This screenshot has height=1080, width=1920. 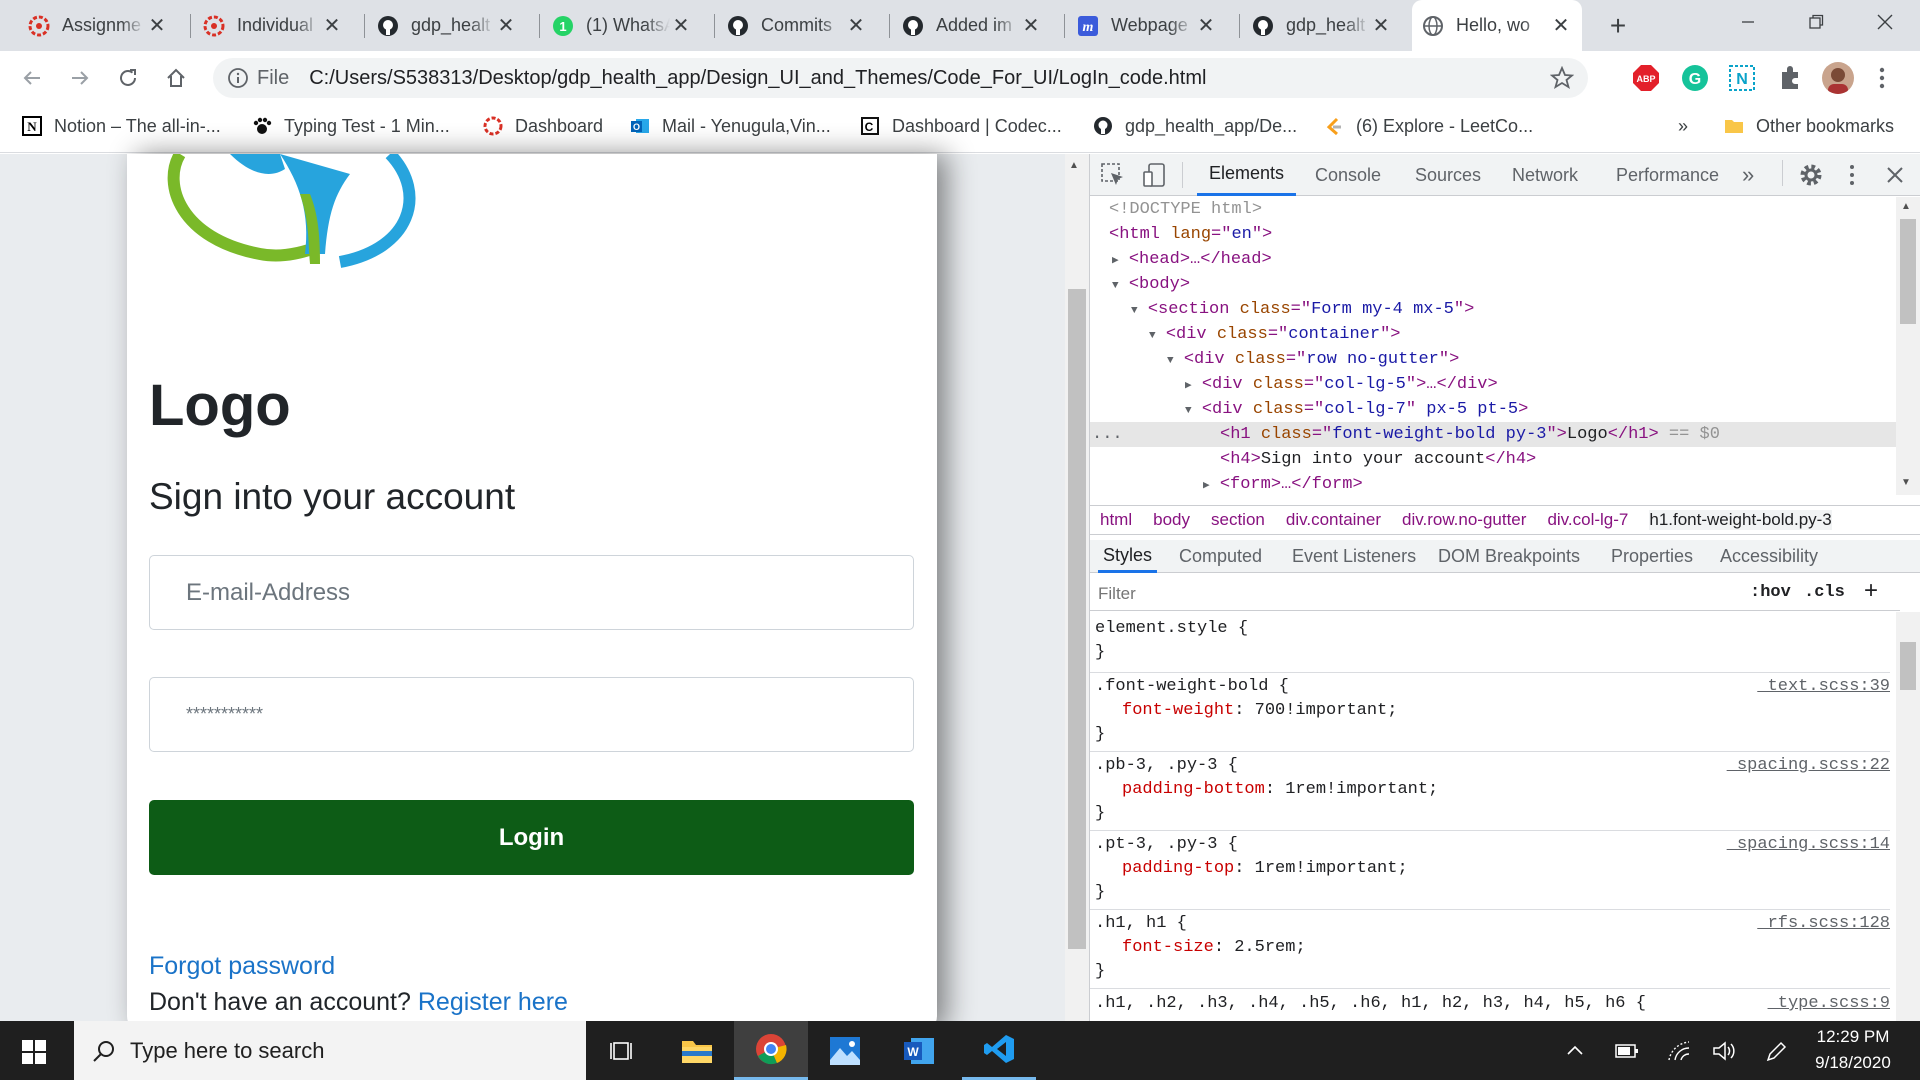 What do you see at coordinates (1214, 948) in the screenshot?
I see `declaration: font-size: 2.5rem;` at bounding box center [1214, 948].